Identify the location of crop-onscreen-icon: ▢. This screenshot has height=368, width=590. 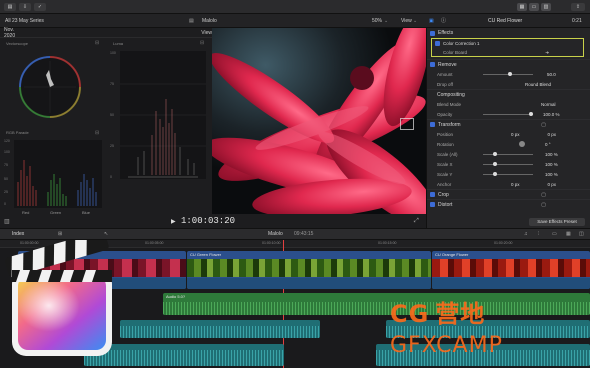
(543, 195).